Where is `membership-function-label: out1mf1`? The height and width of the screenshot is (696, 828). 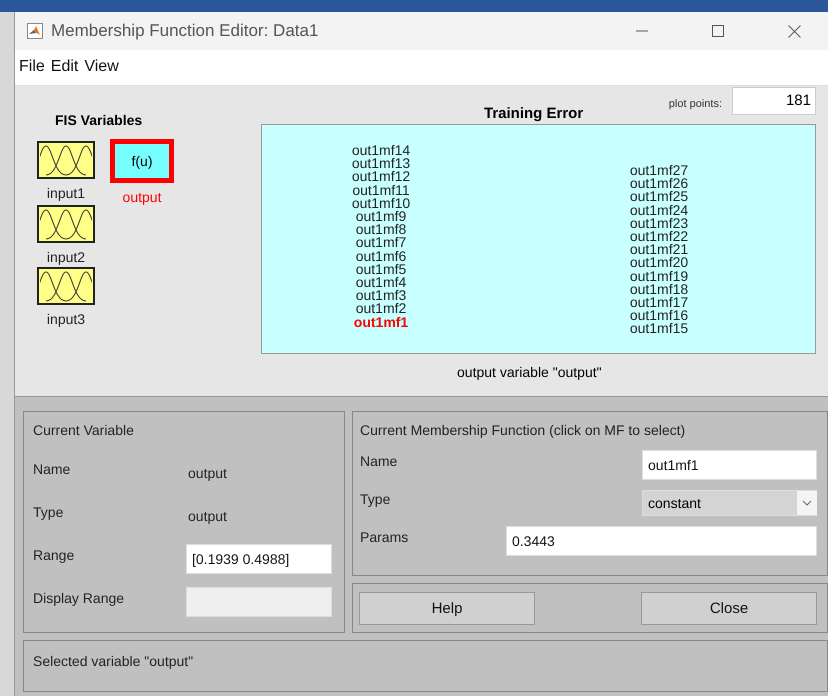 membership-function-label: out1mf1 is located at coordinates (381, 322).